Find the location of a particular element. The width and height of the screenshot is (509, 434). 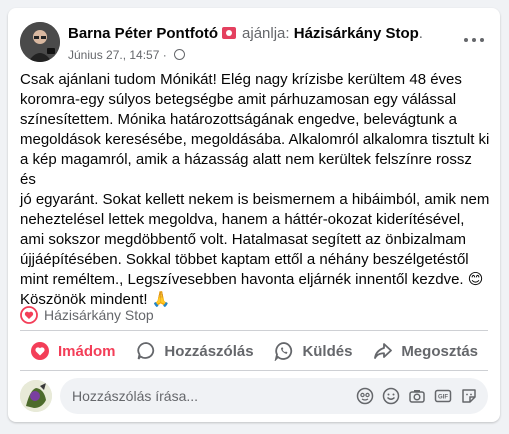

comment-composer: Hozzászólás írása... GIF is located at coordinates (254, 395).